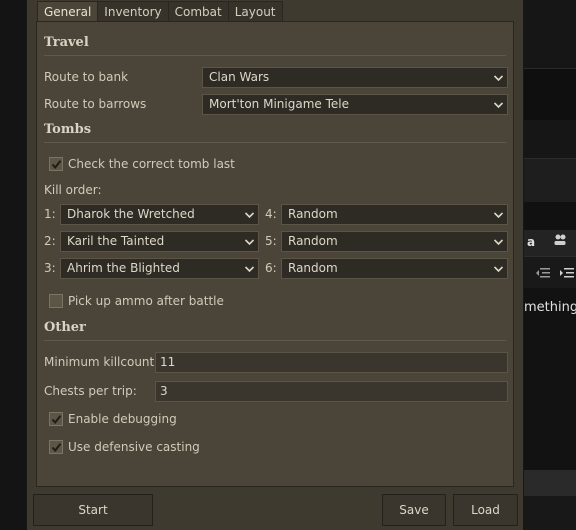  I want to click on kill-order-6-select: Random, so click(394, 268).